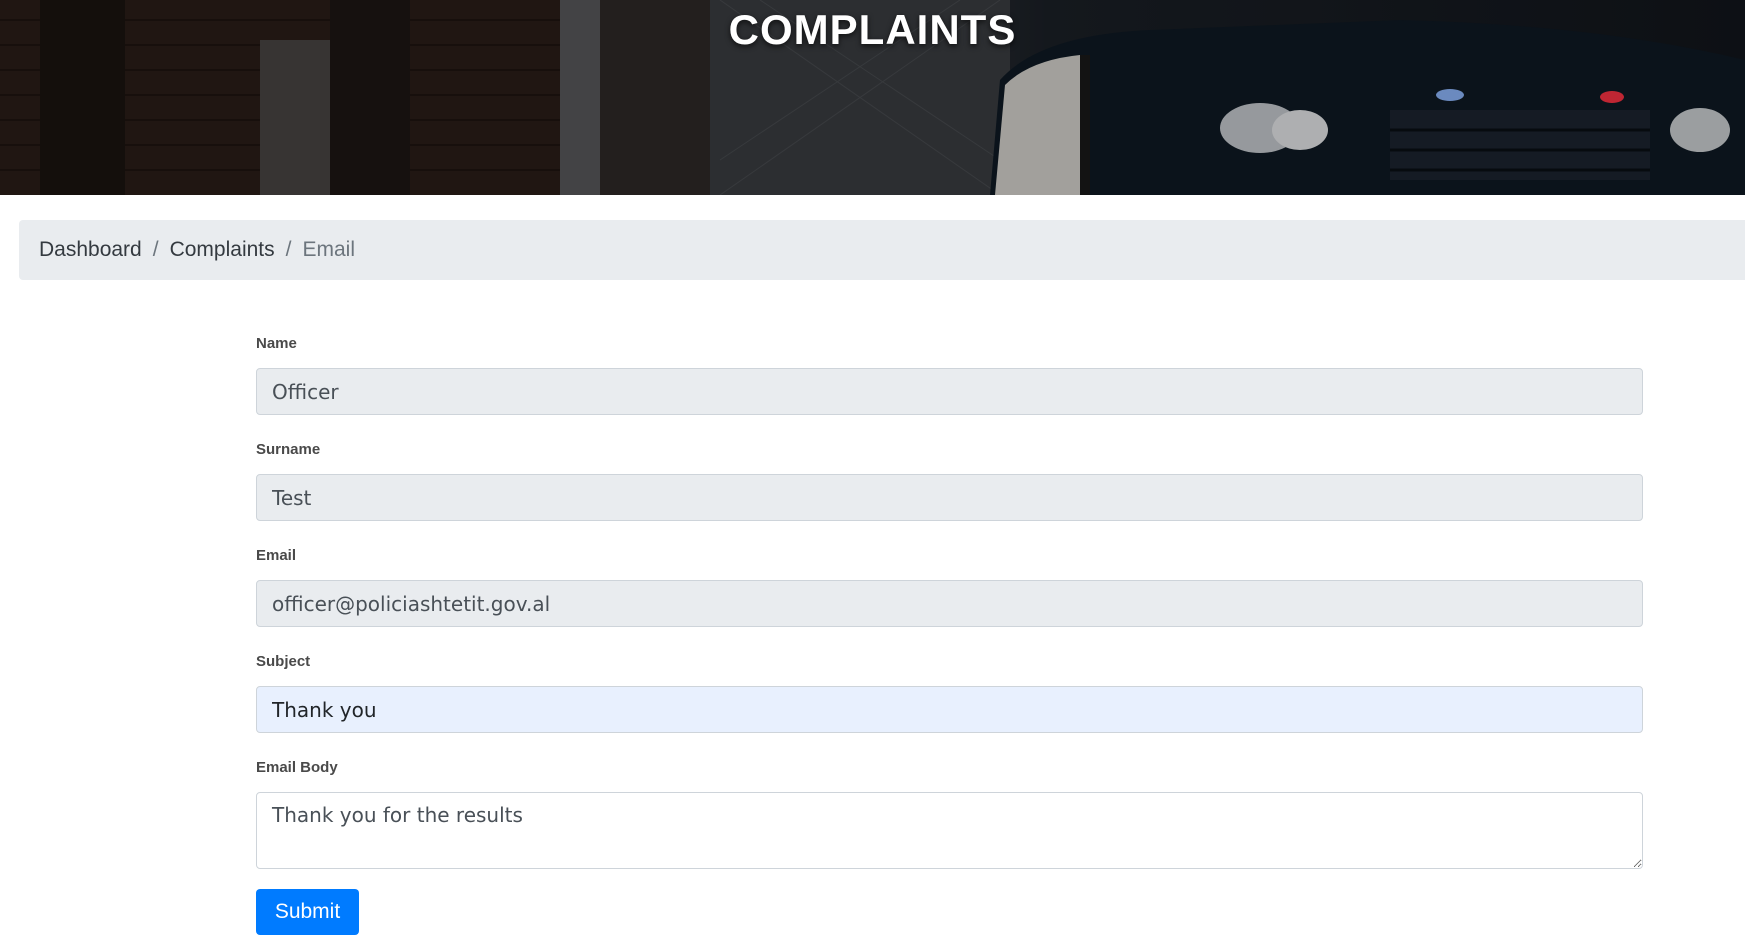 Image resolution: width=1745 pixels, height=935 pixels. What do you see at coordinates (276, 343) in the screenshot?
I see `name-label: Name` at bounding box center [276, 343].